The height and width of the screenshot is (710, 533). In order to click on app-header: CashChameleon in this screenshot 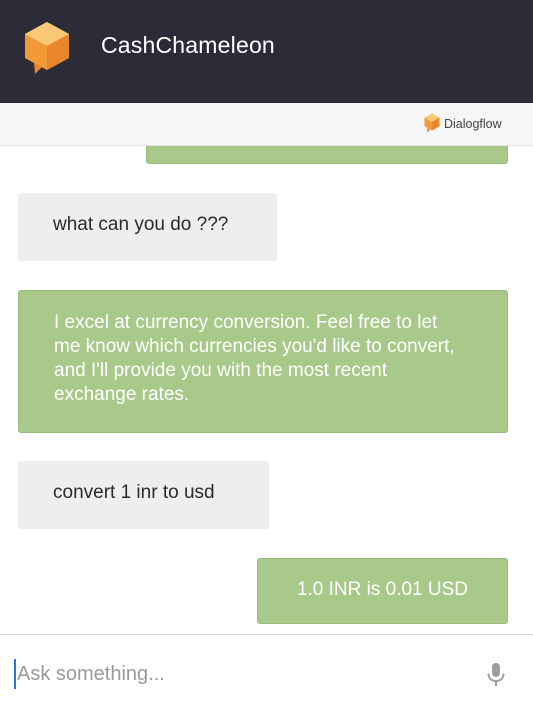, I will do `click(266, 51)`.